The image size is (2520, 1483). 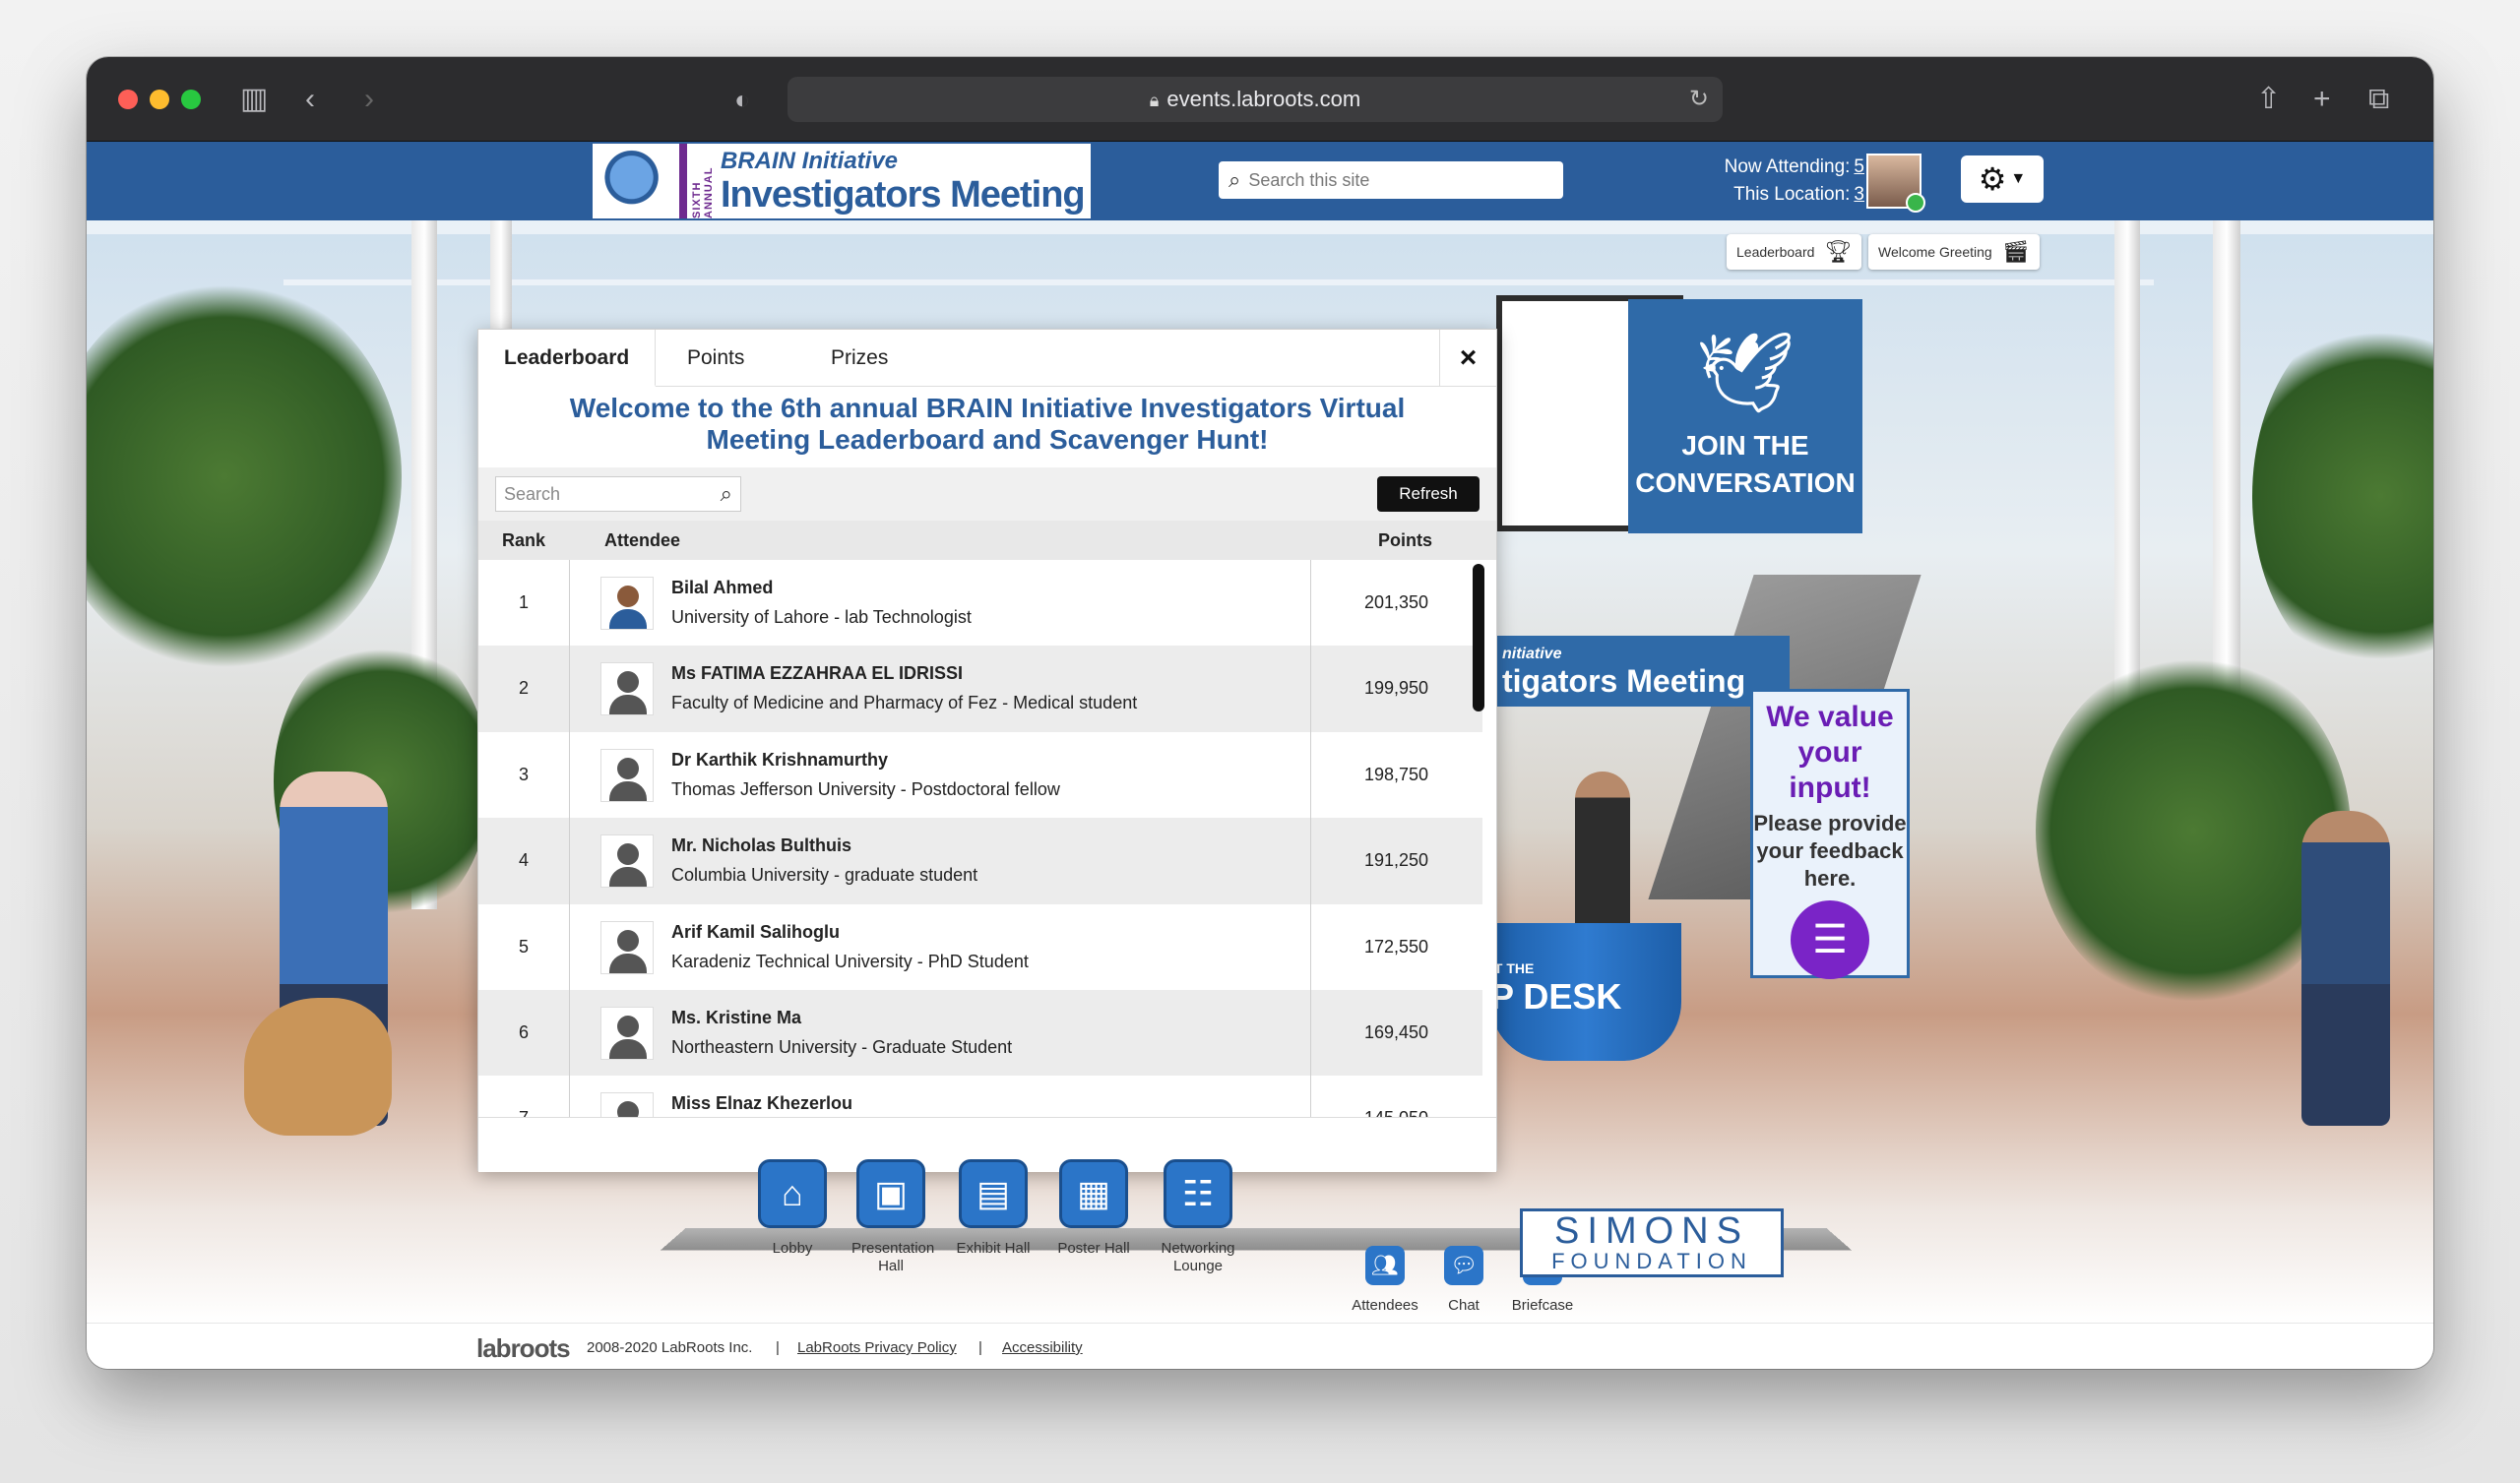 I want to click on leaderboard-button: Leaderboard 🏆︎, so click(x=1794, y=252).